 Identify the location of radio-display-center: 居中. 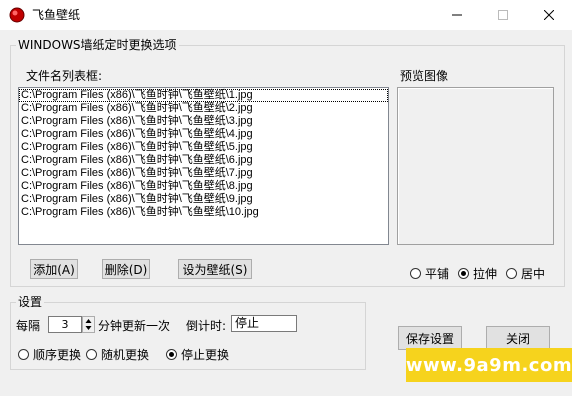
(525, 273).